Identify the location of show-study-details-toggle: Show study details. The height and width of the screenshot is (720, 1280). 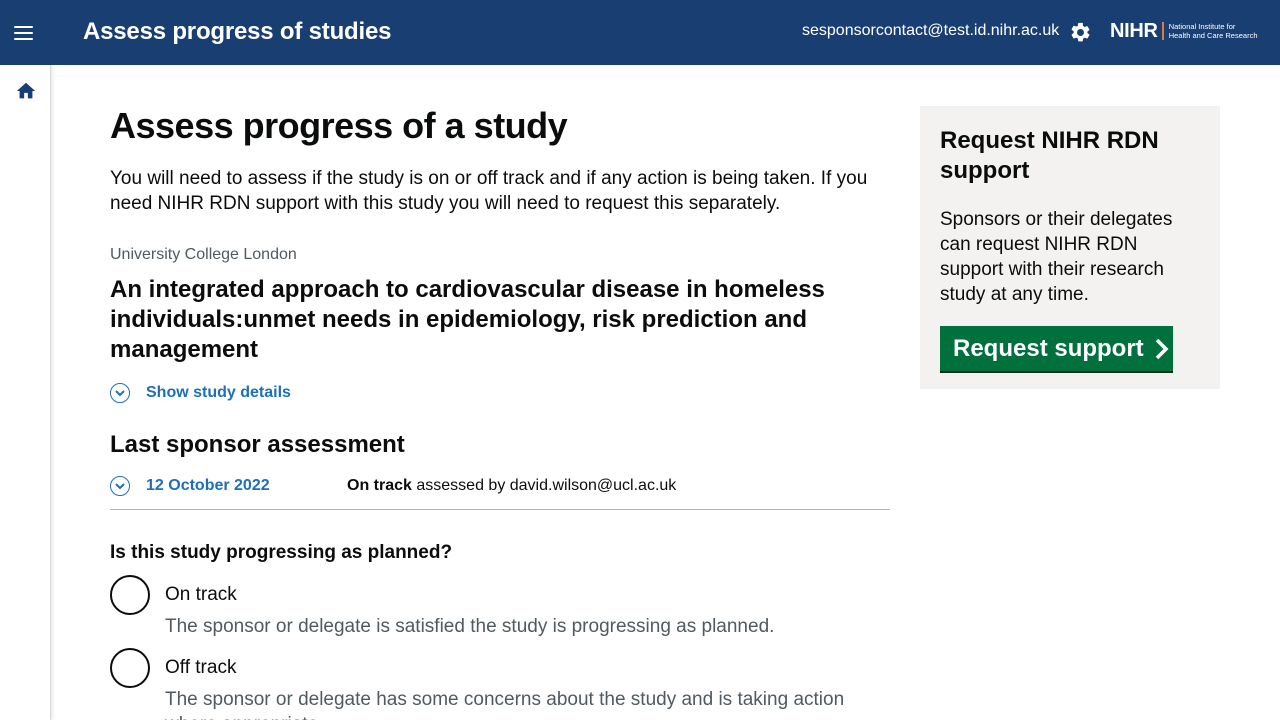
(200, 393).